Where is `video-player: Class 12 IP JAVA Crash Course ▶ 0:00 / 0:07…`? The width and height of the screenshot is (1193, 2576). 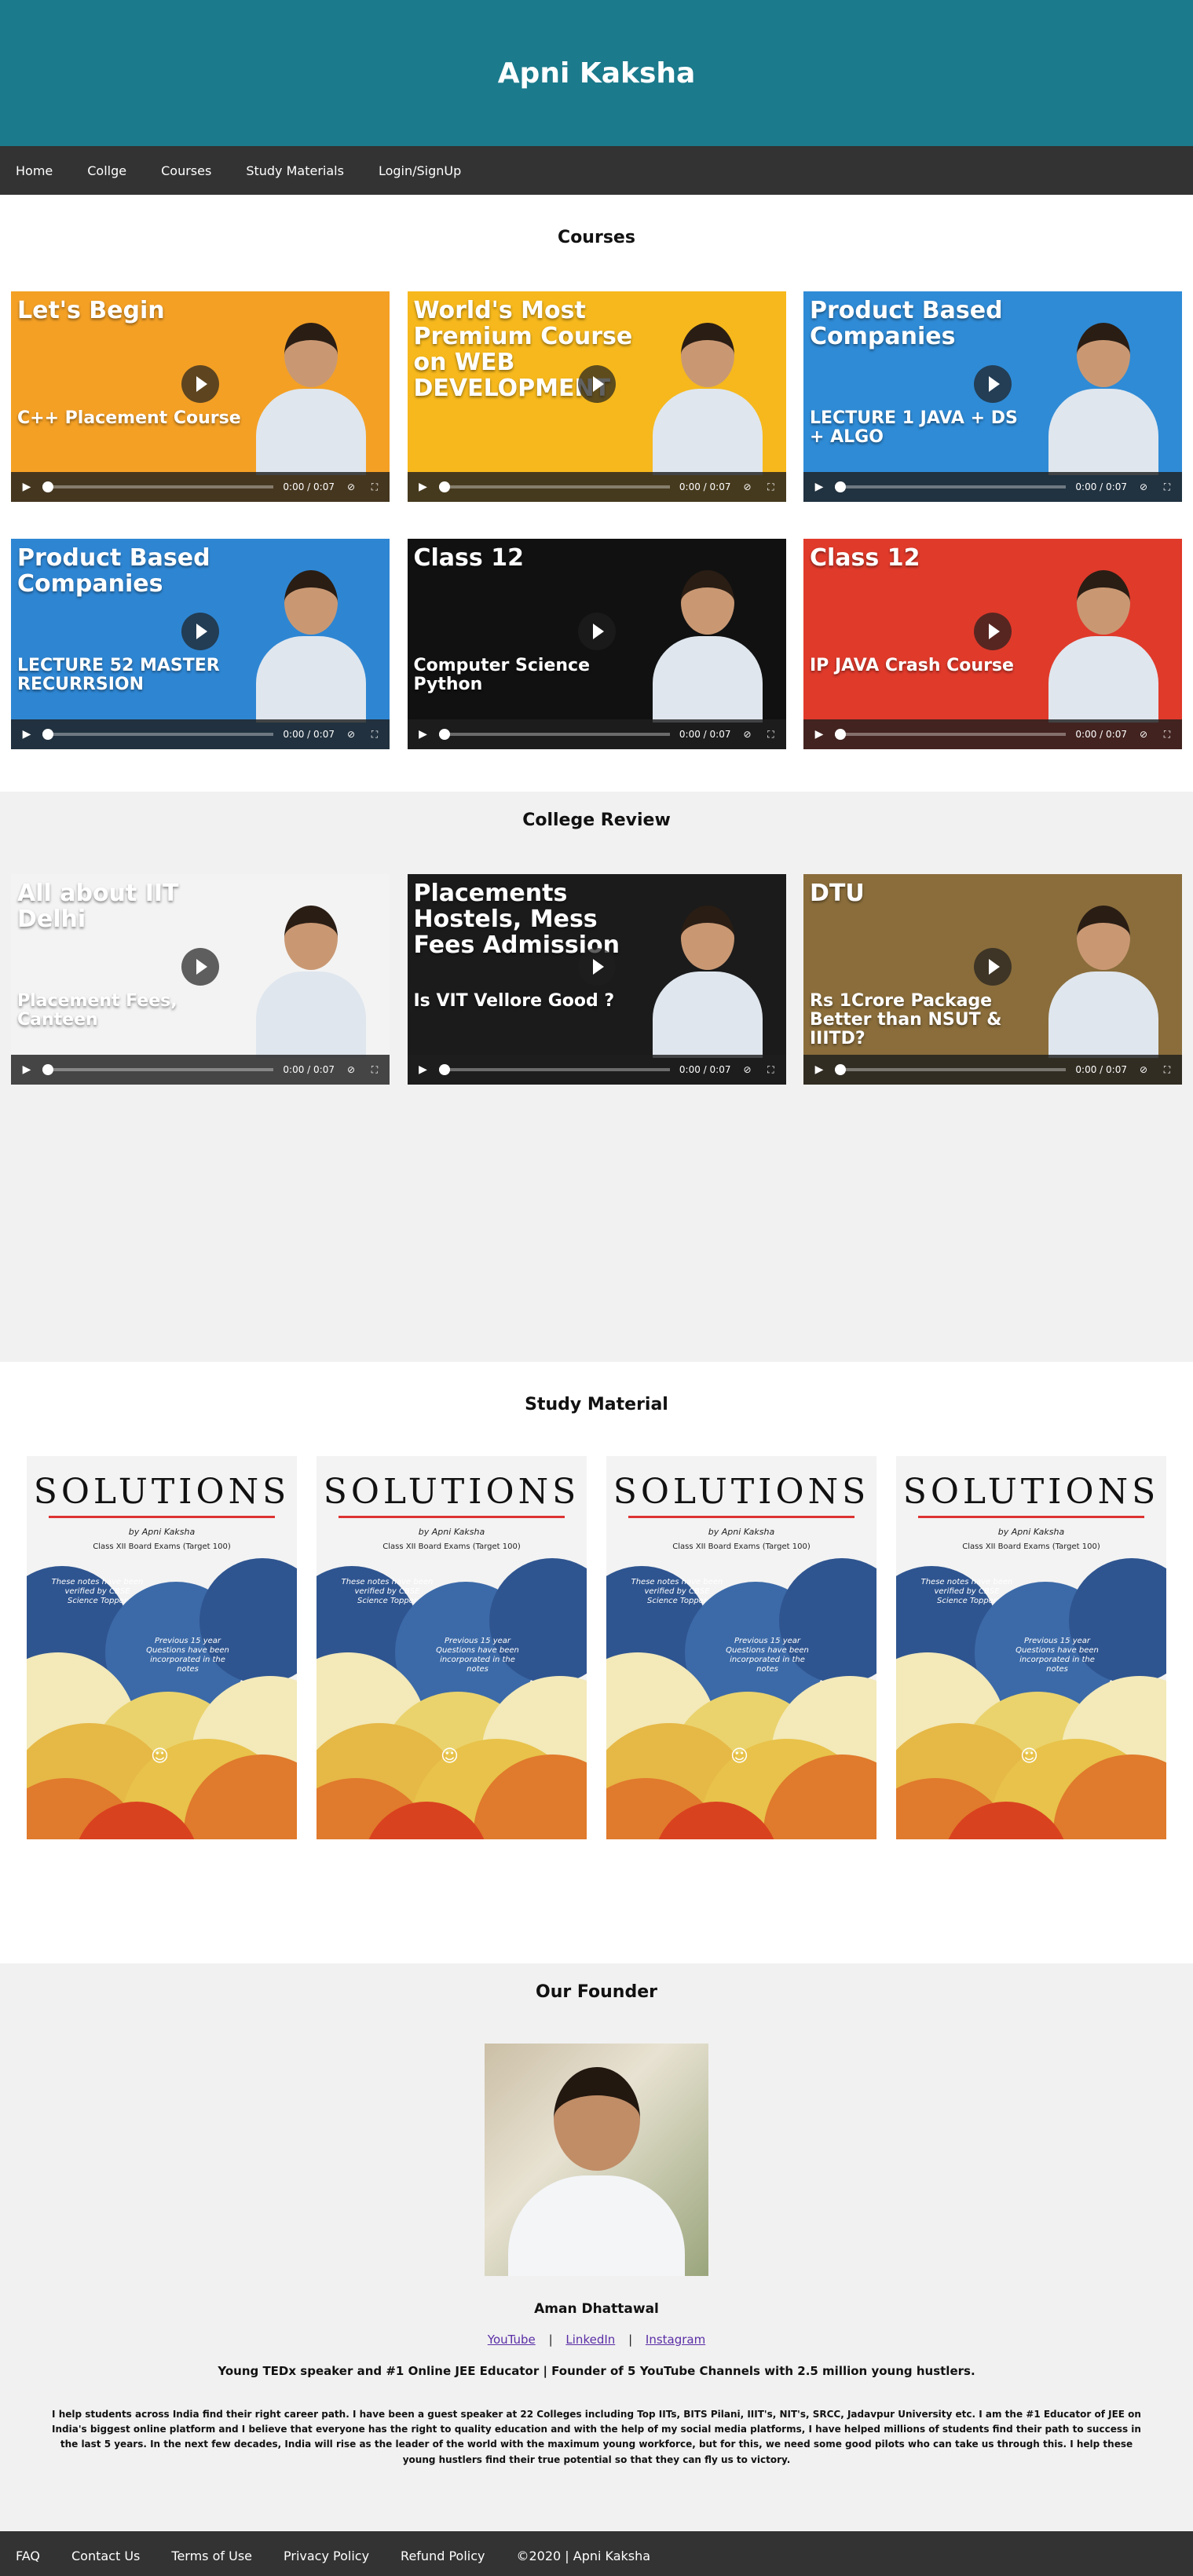
video-player: Class 12 IP JAVA Crash Course ▶ 0:00 / 0:07… is located at coordinates (992, 644).